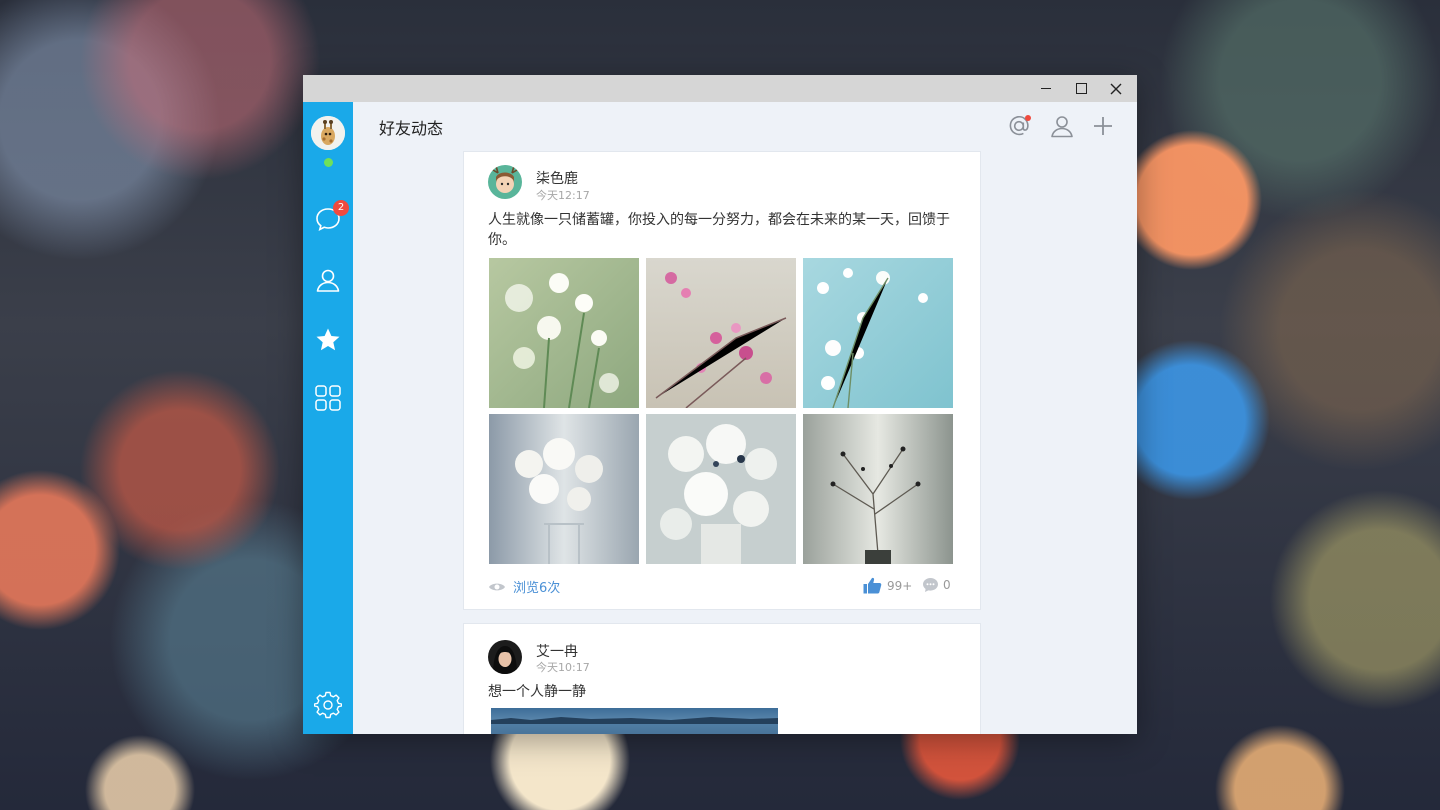  I want to click on grid-icon, so click(328, 398).